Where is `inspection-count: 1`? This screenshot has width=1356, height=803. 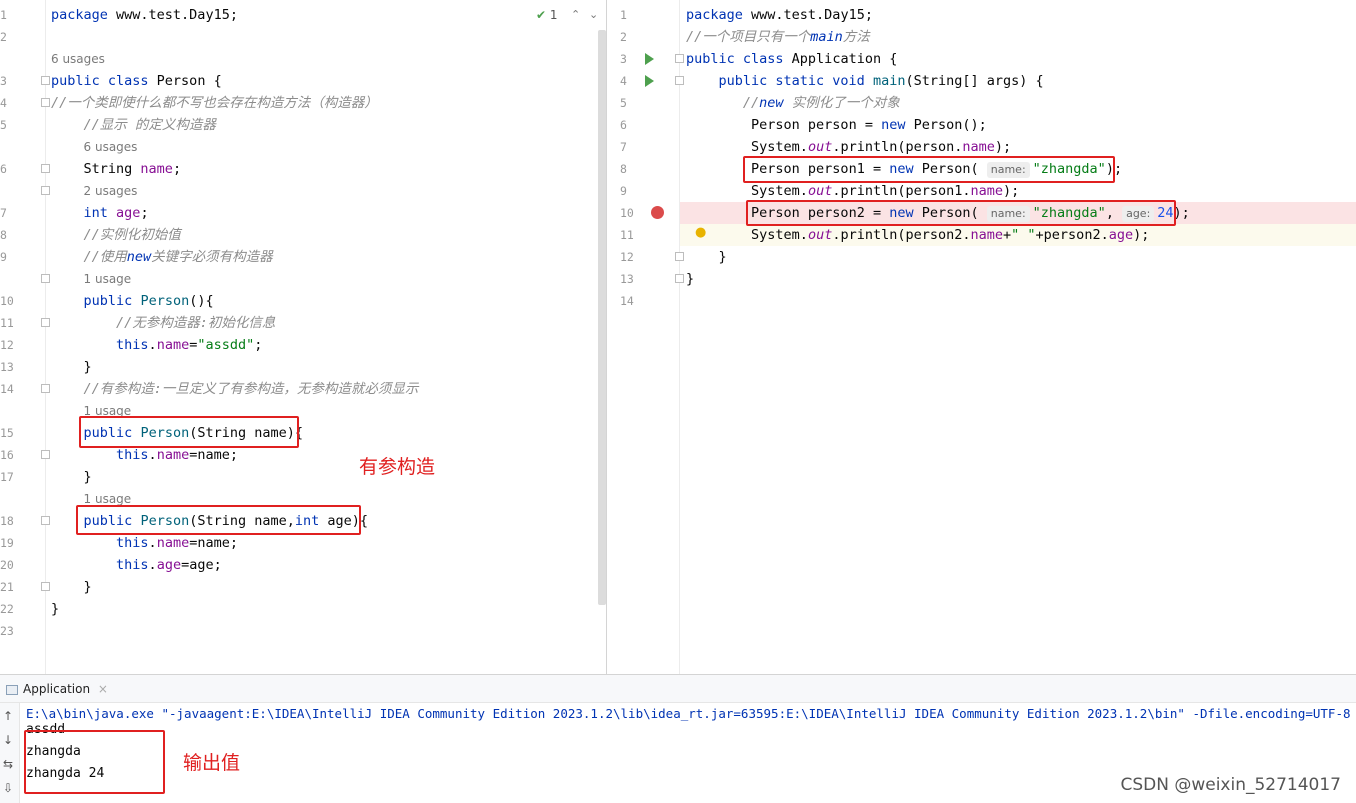 inspection-count: 1 is located at coordinates (553, 15).